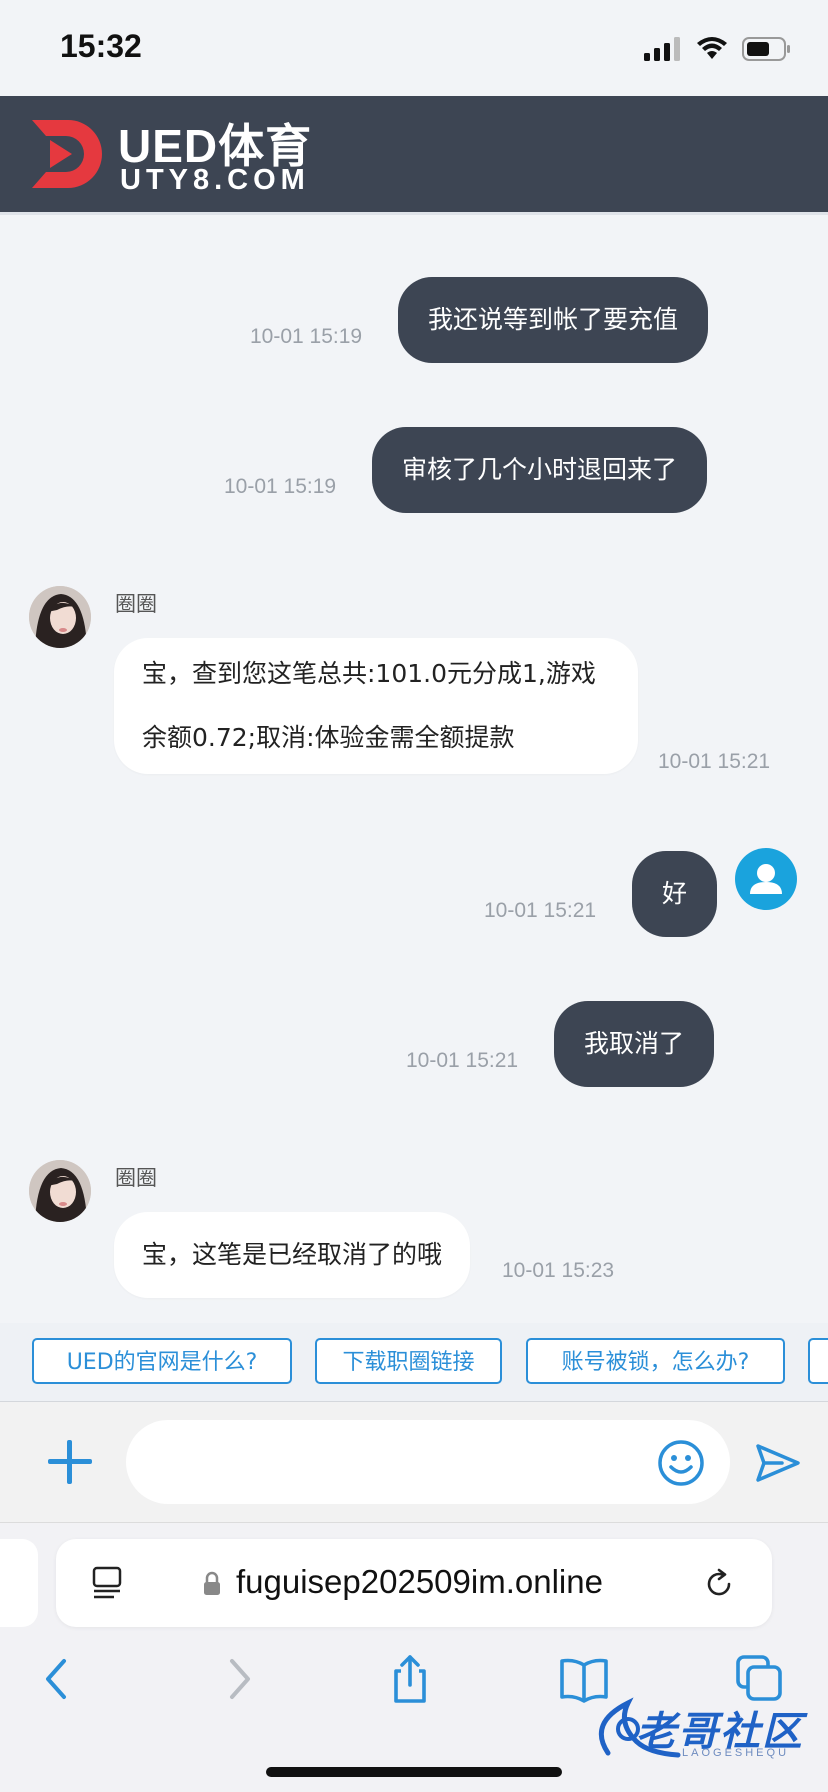 This screenshot has height=1792, width=828. I want to click on outgoing-message: 我还说等到帐了要充值, so click(553, 320).